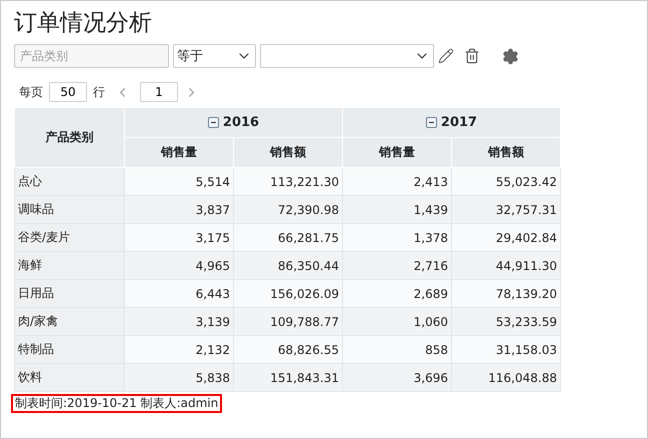 This screenshot has width=648, height=439. Describe the element at coordinates (506, 322) in the screenshot. I see `table-cell: 53,233.59` at that location.